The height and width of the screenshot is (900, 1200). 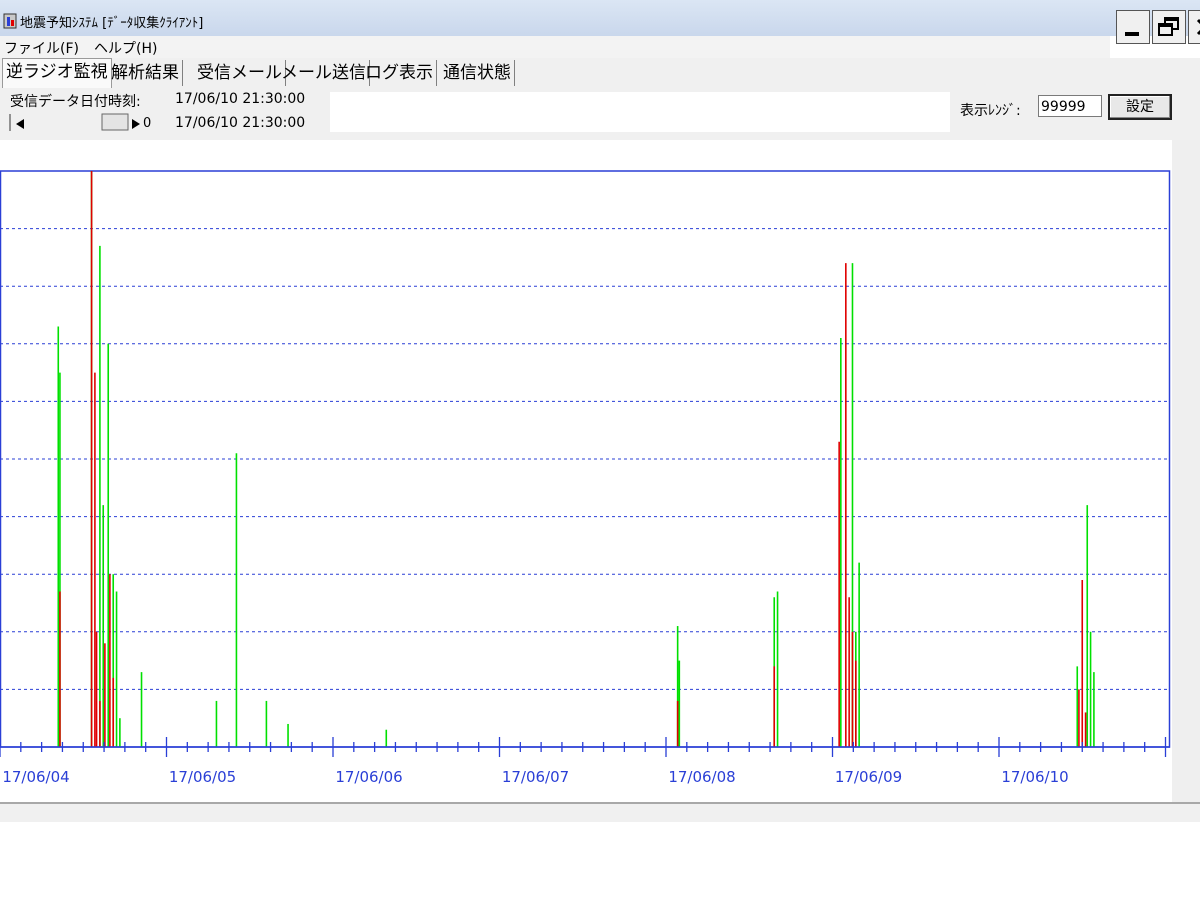 What do you see at coordinates (600, 812) in the screenshot?
I see `status-bar` at bounding box center [600, 812].